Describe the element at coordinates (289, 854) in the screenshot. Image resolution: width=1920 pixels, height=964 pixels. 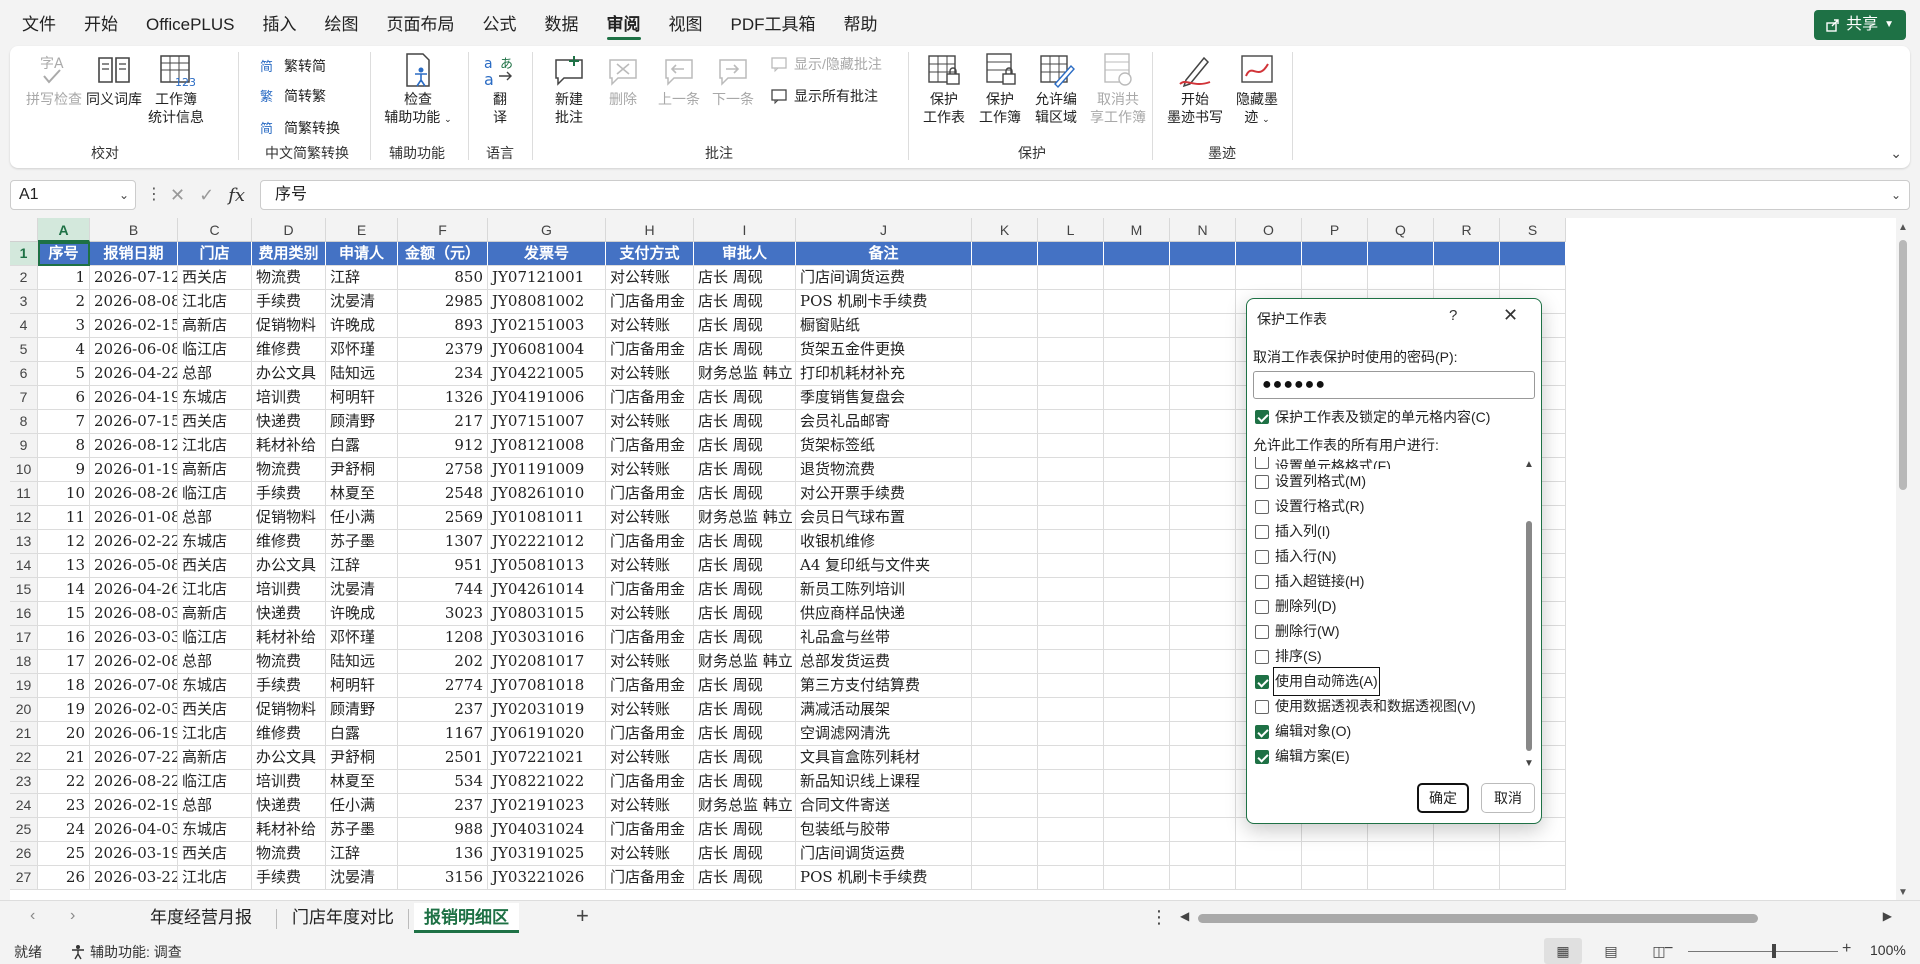
I see `cell: 物流费` at that location.